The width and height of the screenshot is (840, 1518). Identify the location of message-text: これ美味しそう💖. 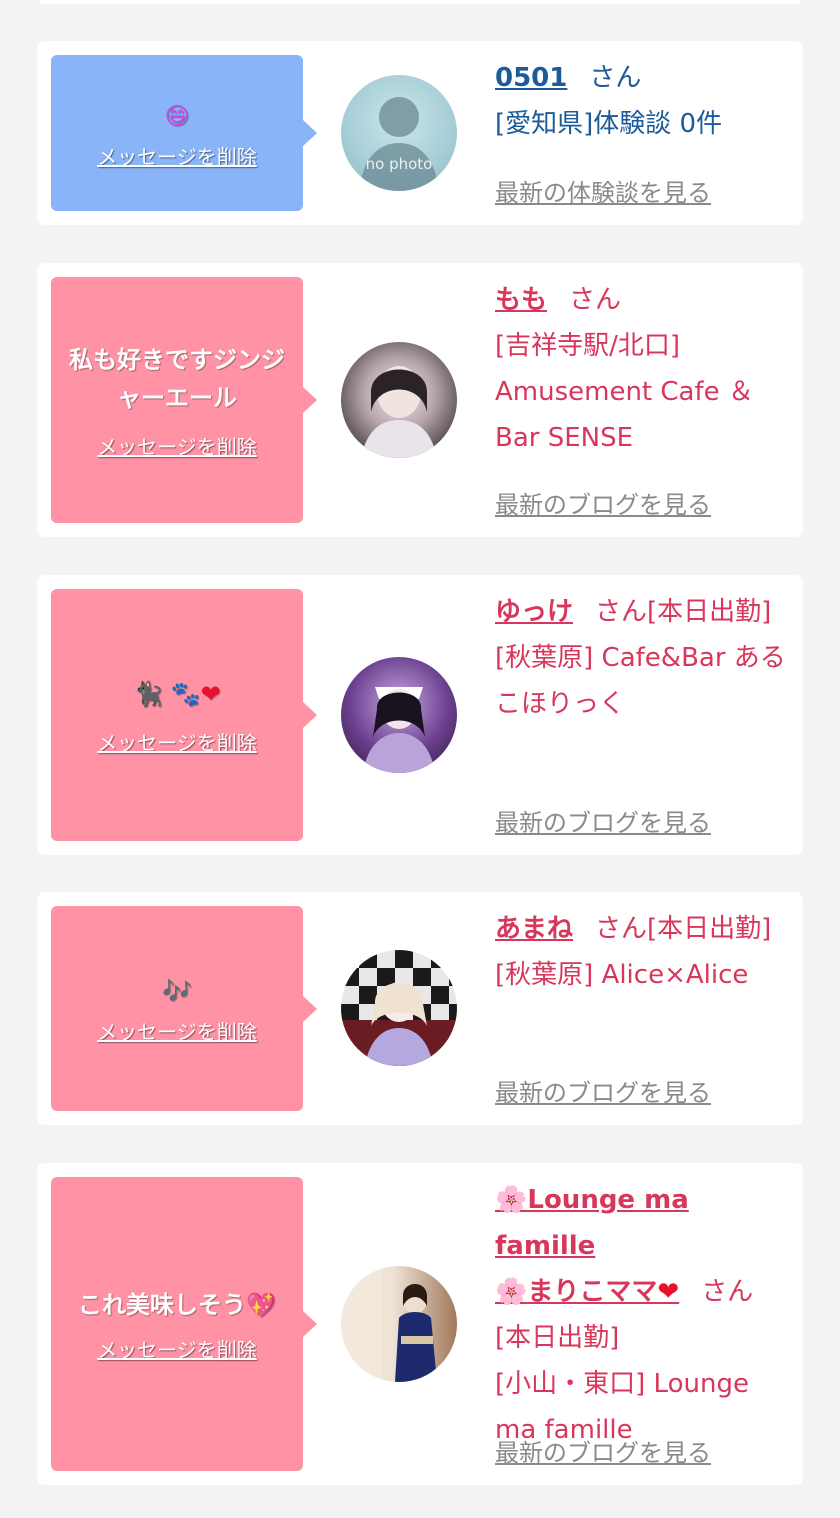
(177, 1305).